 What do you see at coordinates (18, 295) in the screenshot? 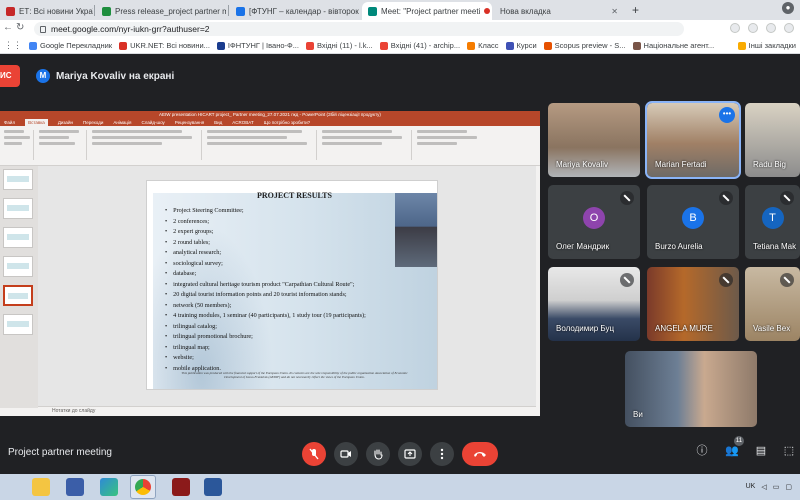
I see `slide-thumbnail-selected` at bounding box center [18, 295].